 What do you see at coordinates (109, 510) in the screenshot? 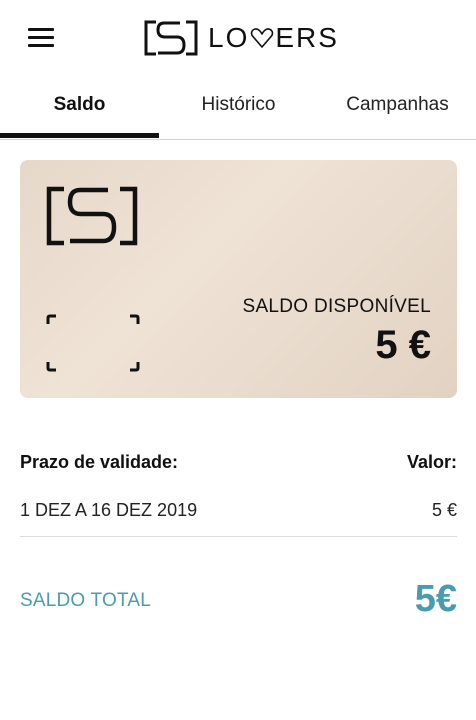
I see `validity-period: 1 DEZ A 16 DEZ 2019` at bounding box center [109, 510].